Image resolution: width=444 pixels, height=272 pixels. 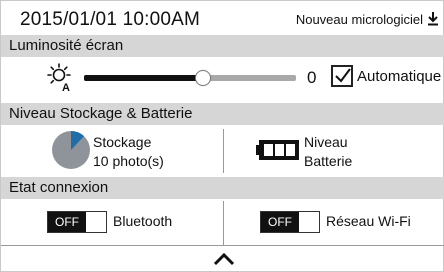 What do you see at coordinates (71, 150) in the screenshot?
I see `storage-pie-icon` at bounding box center [71, 150].